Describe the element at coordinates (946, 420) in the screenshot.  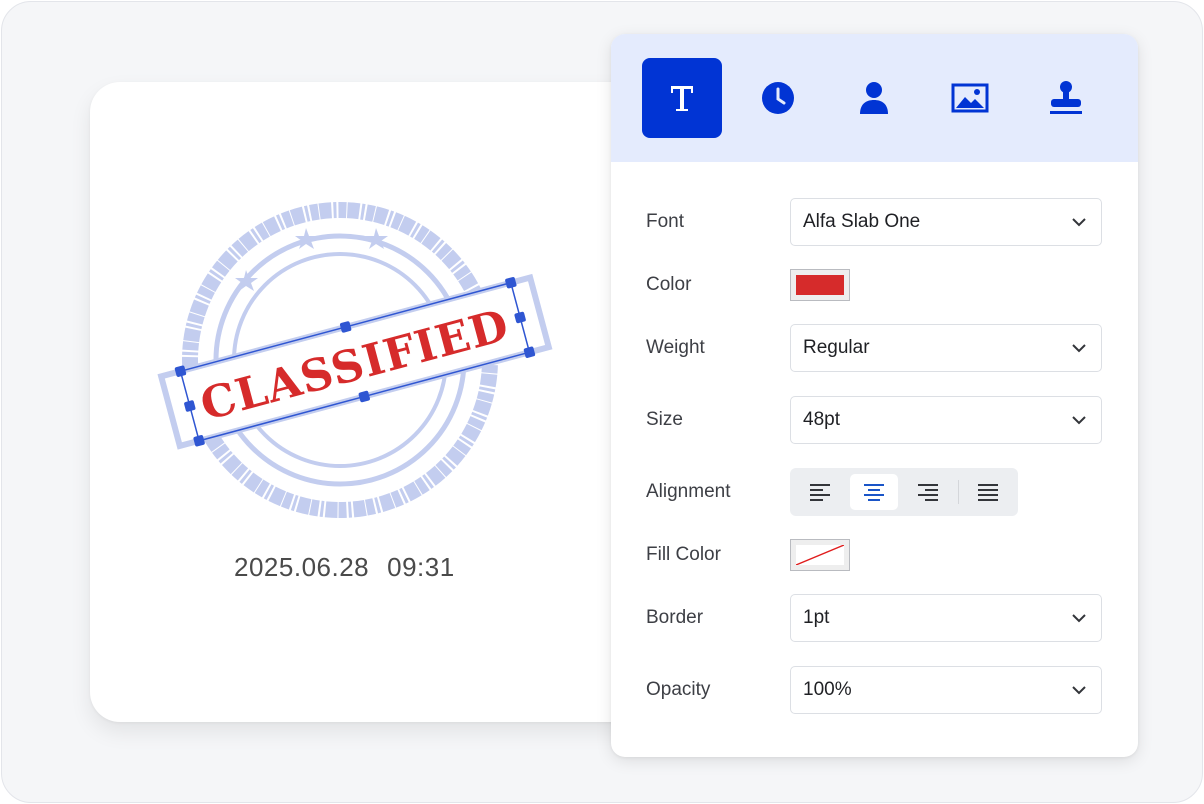
I see `size-select: 48pt` at that location.